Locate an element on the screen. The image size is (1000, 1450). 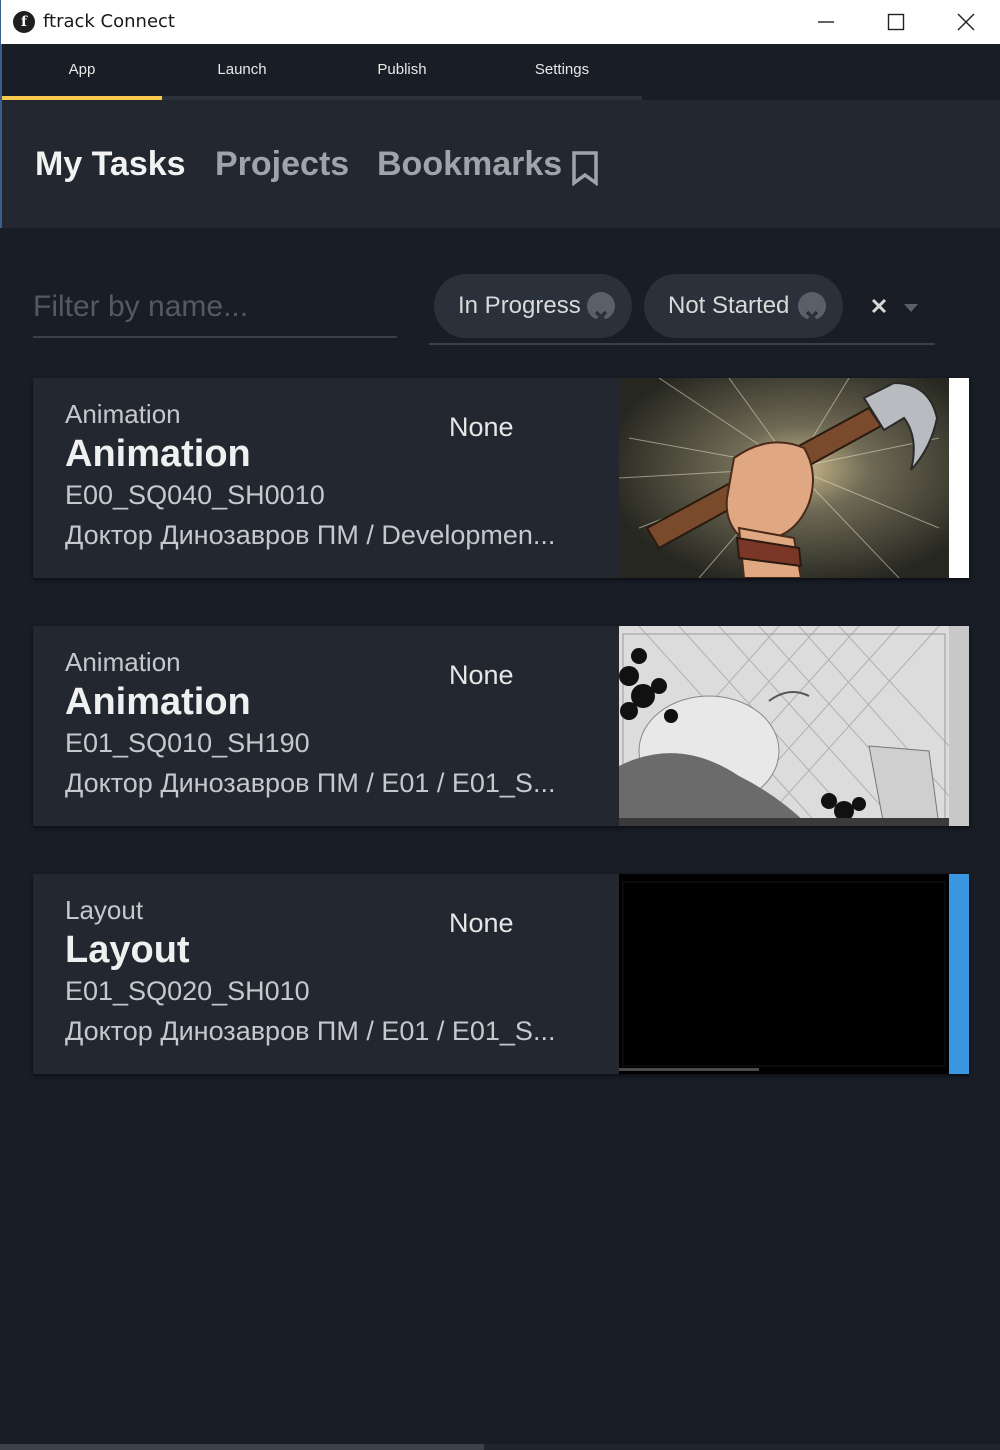
task-type: Layout is located at coordinates (104, 910).